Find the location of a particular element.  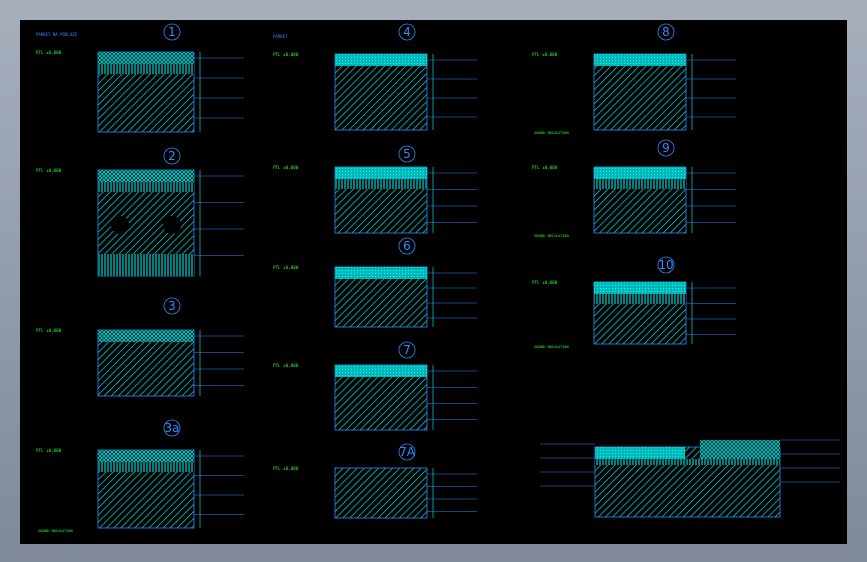

detail-number: 7 is located at coordinates (407, 350).